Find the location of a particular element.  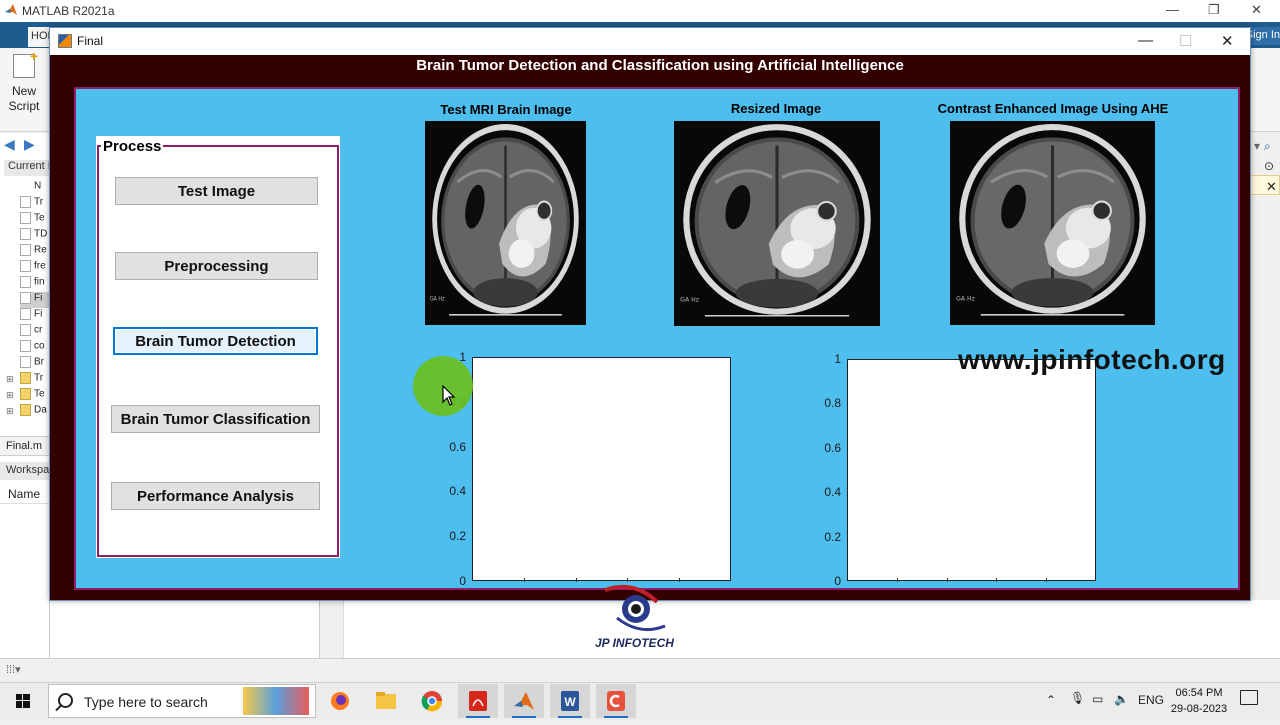

sign-in-button: Sign In is located at coordinates (1264, 36).